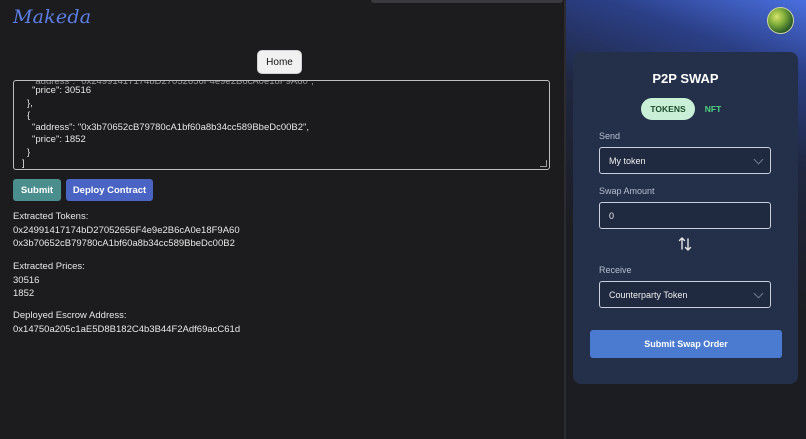  Describe the element at coordinates (49, 266) in the screenshot. I see `prices-heading: Extracted Prices:` at that location.